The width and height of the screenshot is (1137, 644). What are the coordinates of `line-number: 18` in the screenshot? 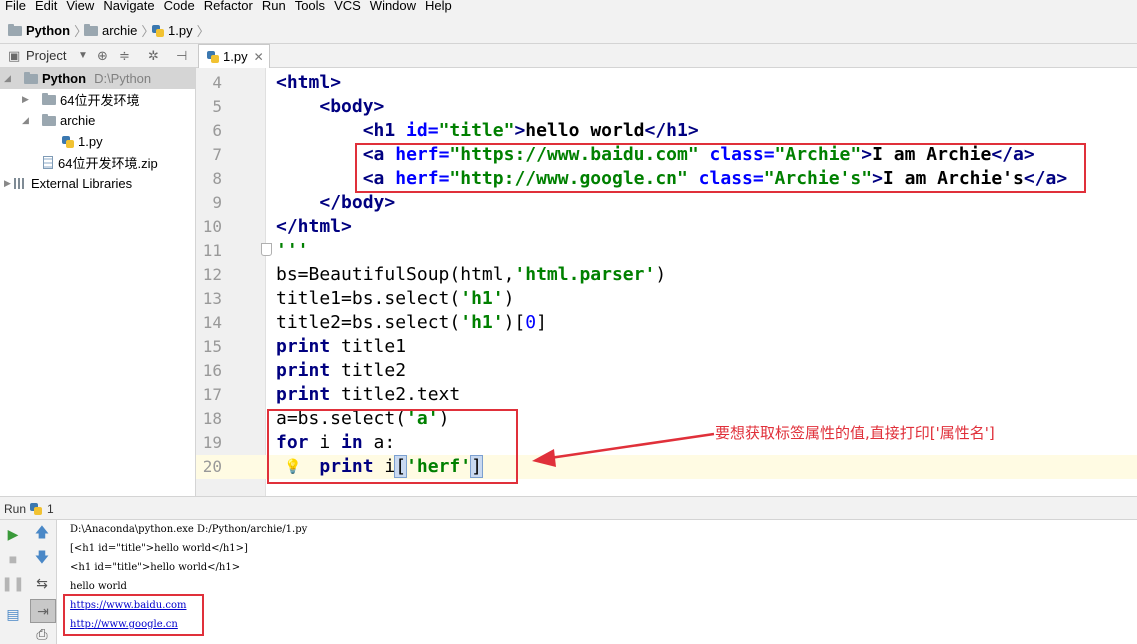 It's located at (212, 418).